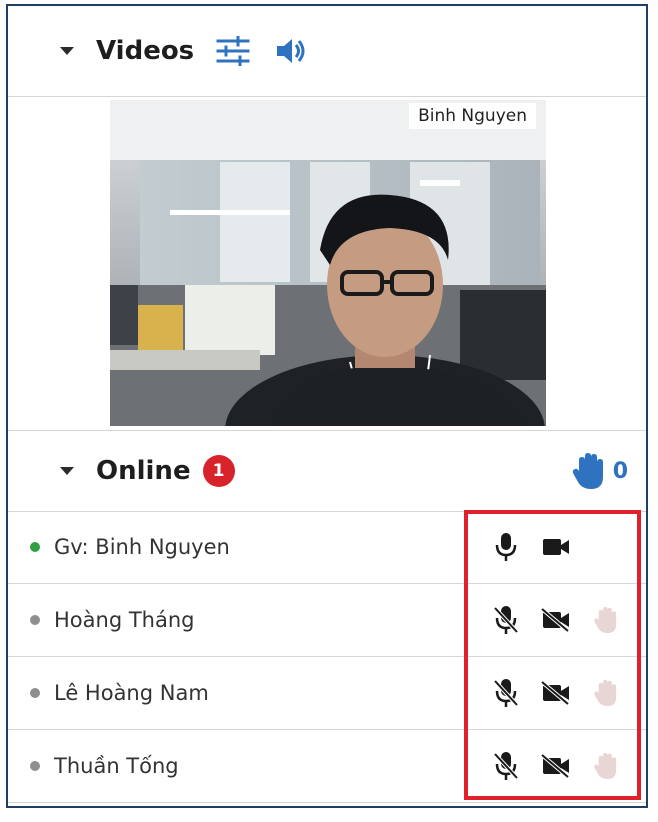 The height and width of the screenshot is (822, 658). Describe the element at coordinates (145, 51) in the screenshot. I see `videos-title: Videos` at that location.